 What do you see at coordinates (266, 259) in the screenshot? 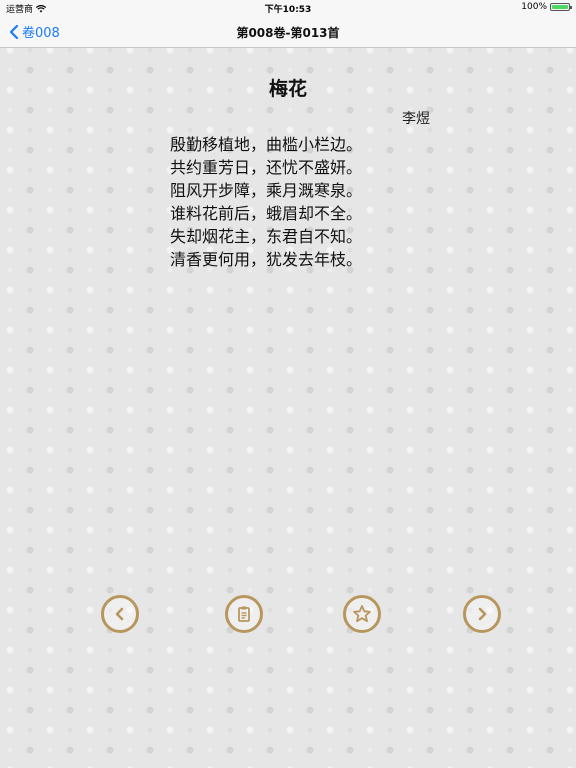
I see `poem-line: 清香更何用，犹发去年枝。` at bounding box center [266, 259].